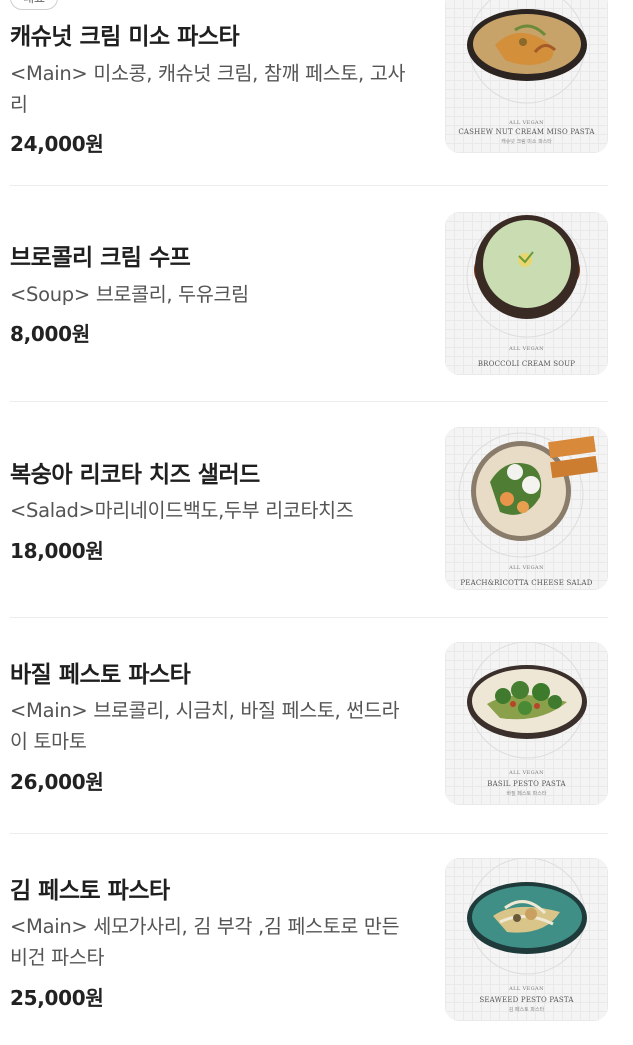  I want to click on menu-item-description: <Main> 미소콩, 캐슈넛 크림, 참깨 페스토, 고사리, so click(208, 89).